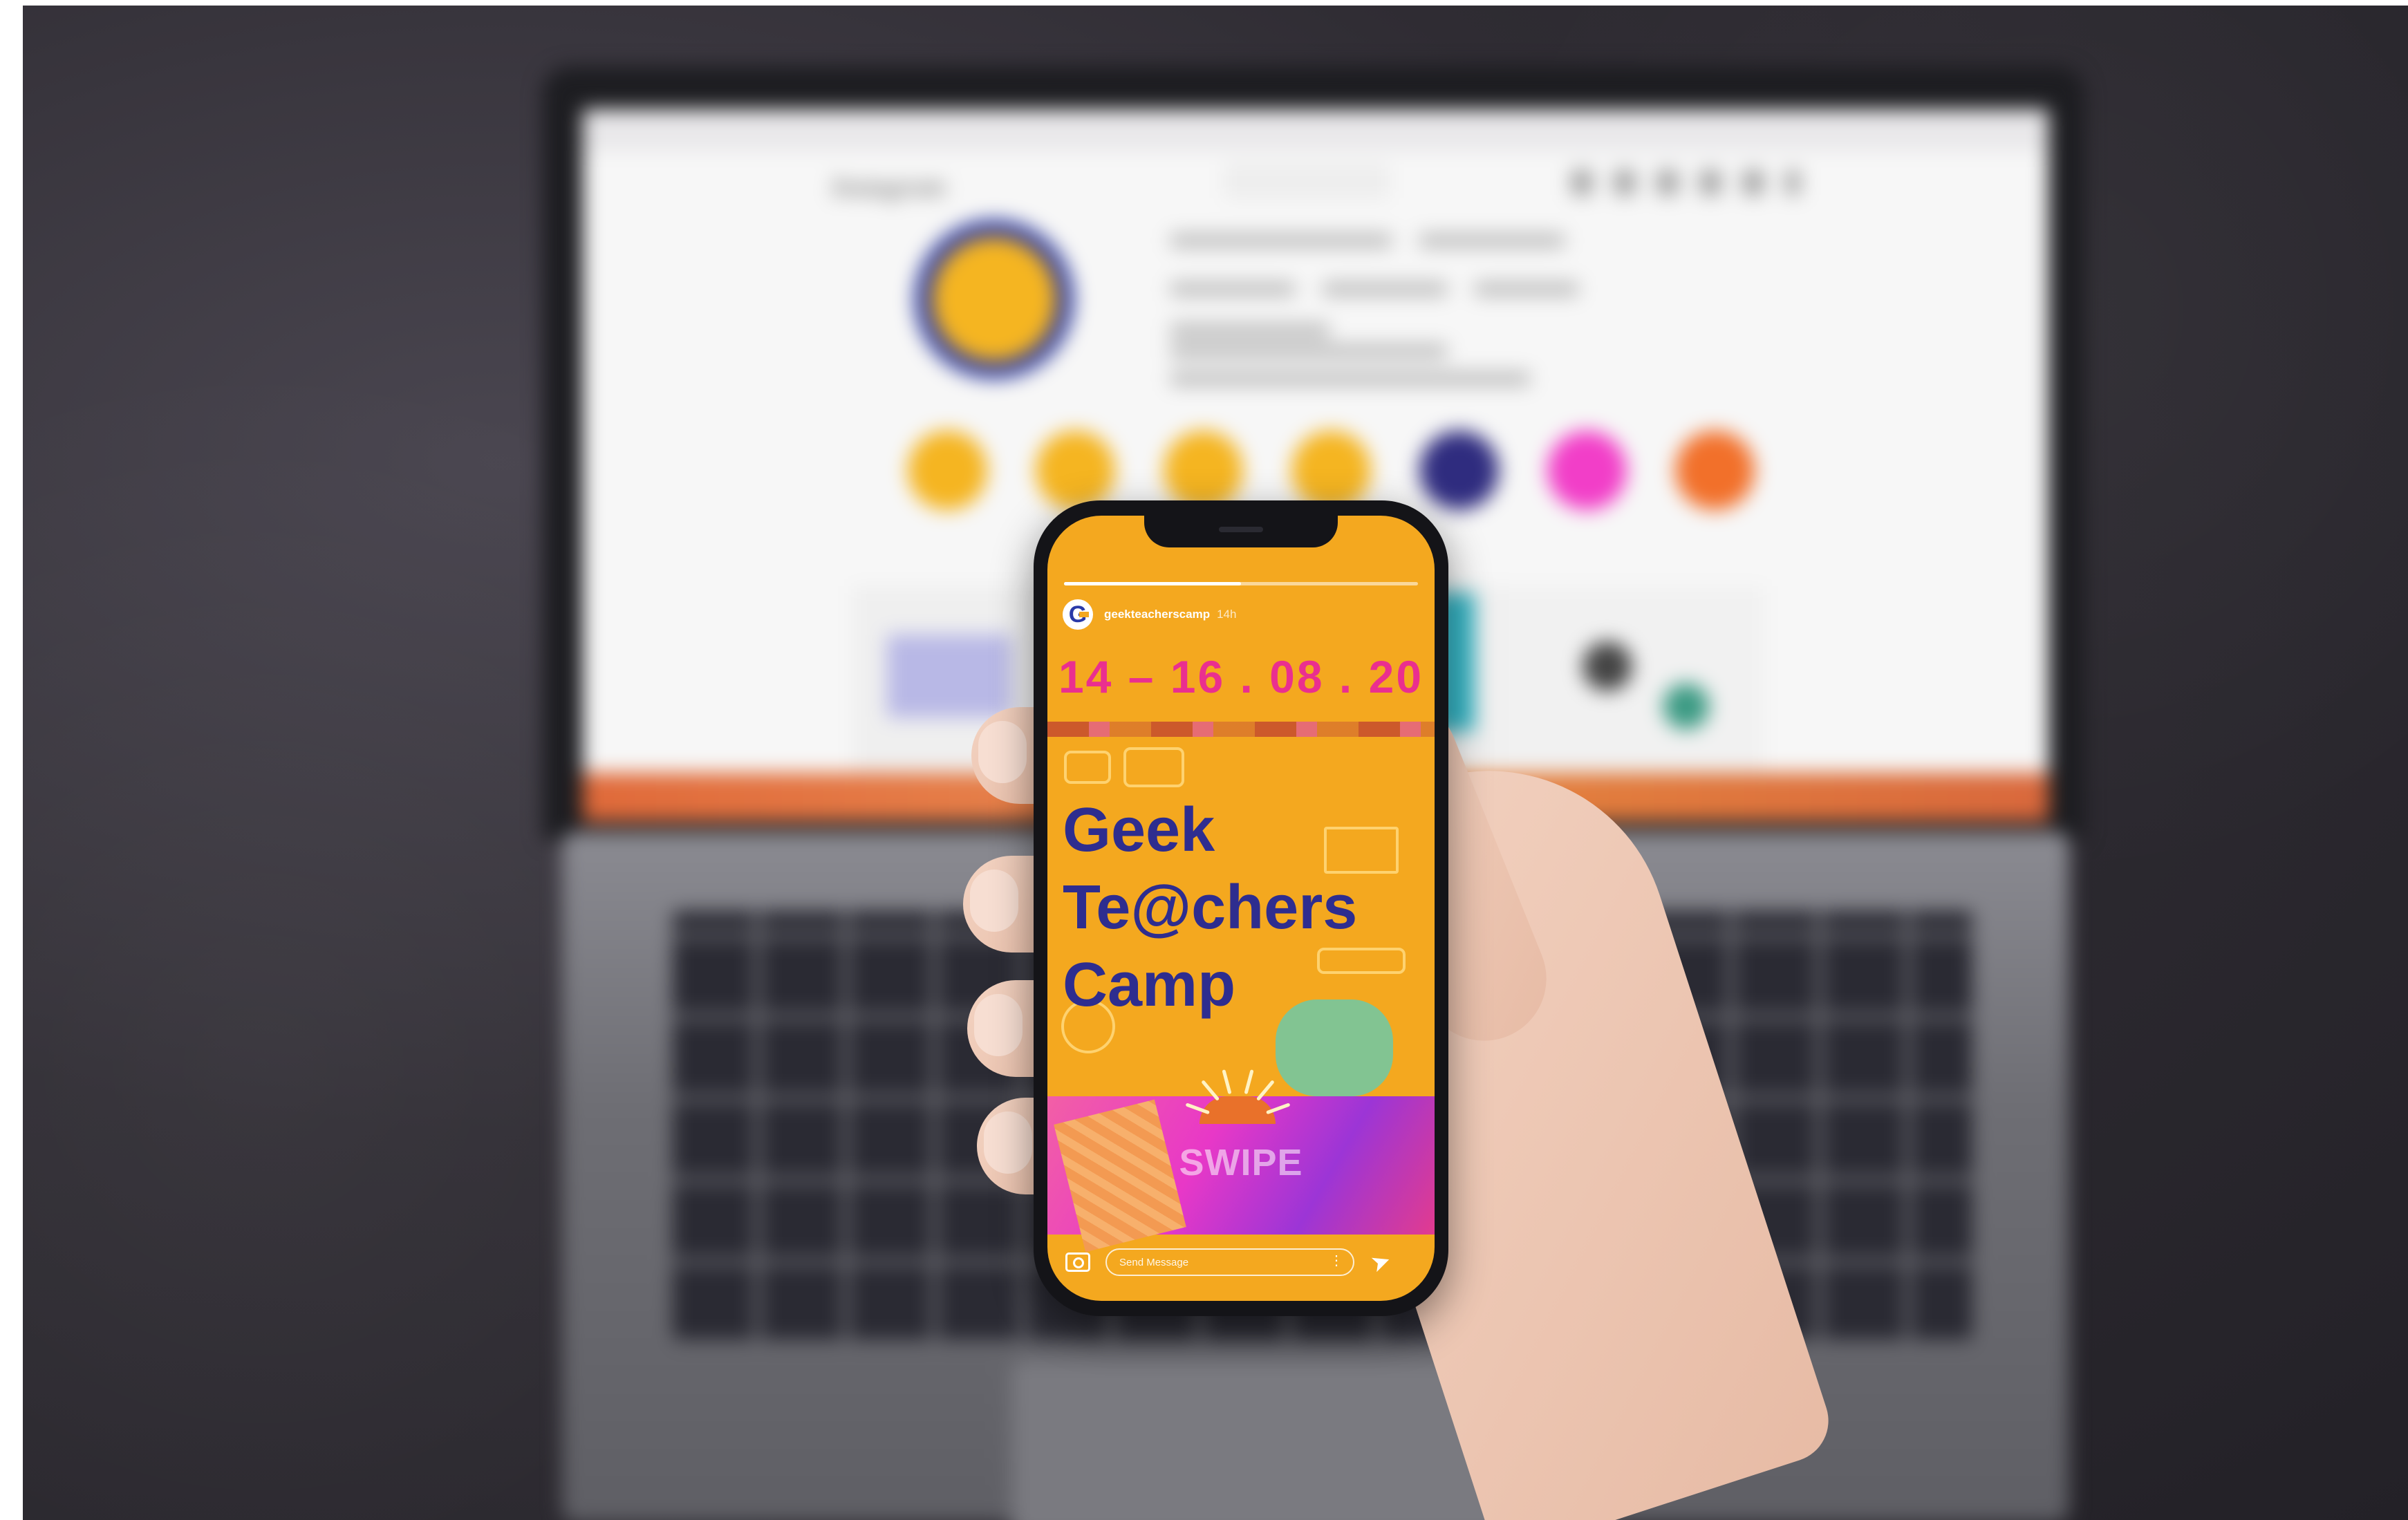 This screenshot has width=2408, height=1520. Describe the element at coordinates (1149, 985) in the screenshot. I see `title-line-3: Camp` at that location.